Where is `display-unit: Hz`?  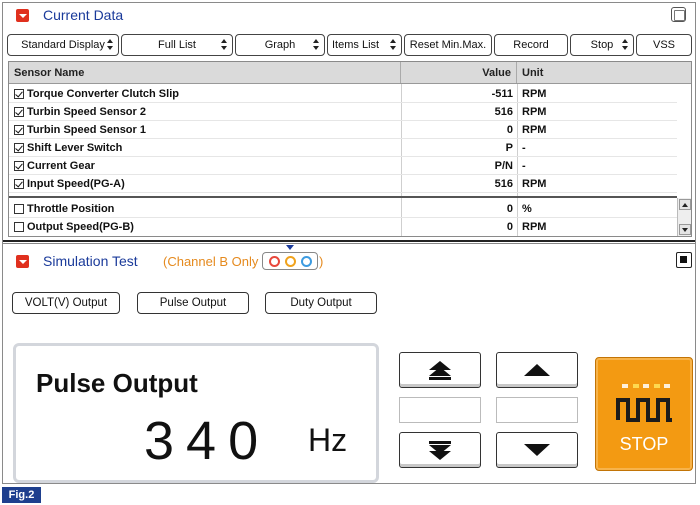
display-unit: Hz is located at coordinates (328, 440).